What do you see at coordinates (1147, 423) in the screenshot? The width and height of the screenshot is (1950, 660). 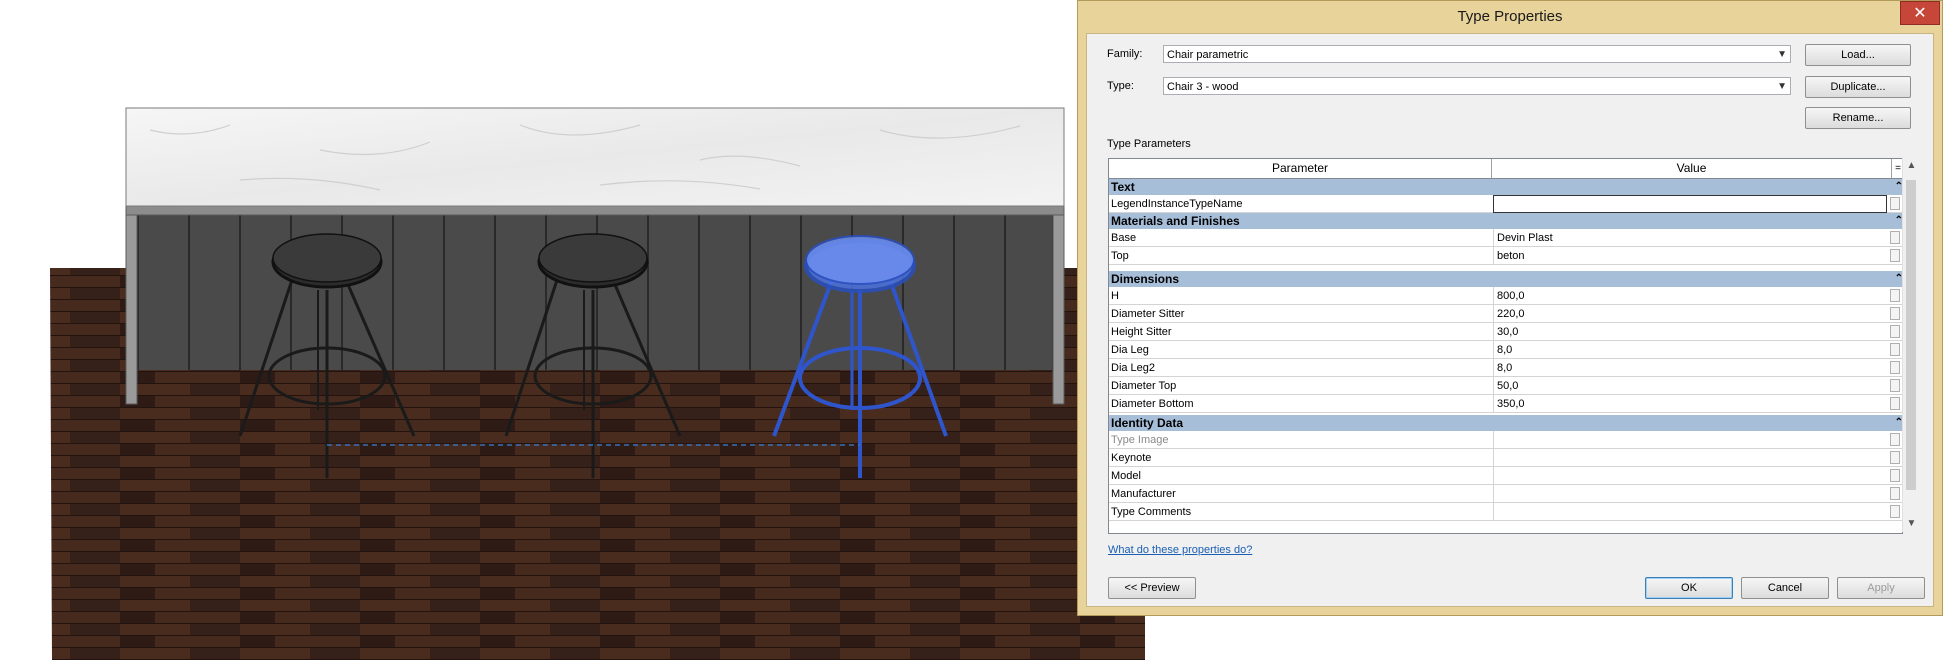 I see `group-label: Identity Data` at bounding box center [1147, 423].